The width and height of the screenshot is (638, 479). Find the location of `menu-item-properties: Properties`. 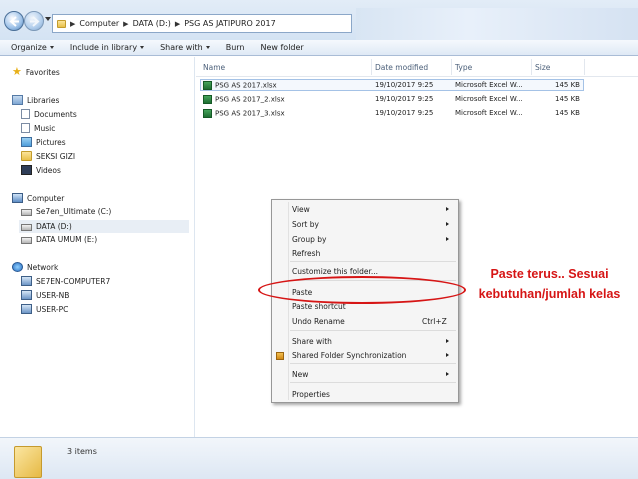

menu-item-properties: Properties is located at coordinates (311, 394).